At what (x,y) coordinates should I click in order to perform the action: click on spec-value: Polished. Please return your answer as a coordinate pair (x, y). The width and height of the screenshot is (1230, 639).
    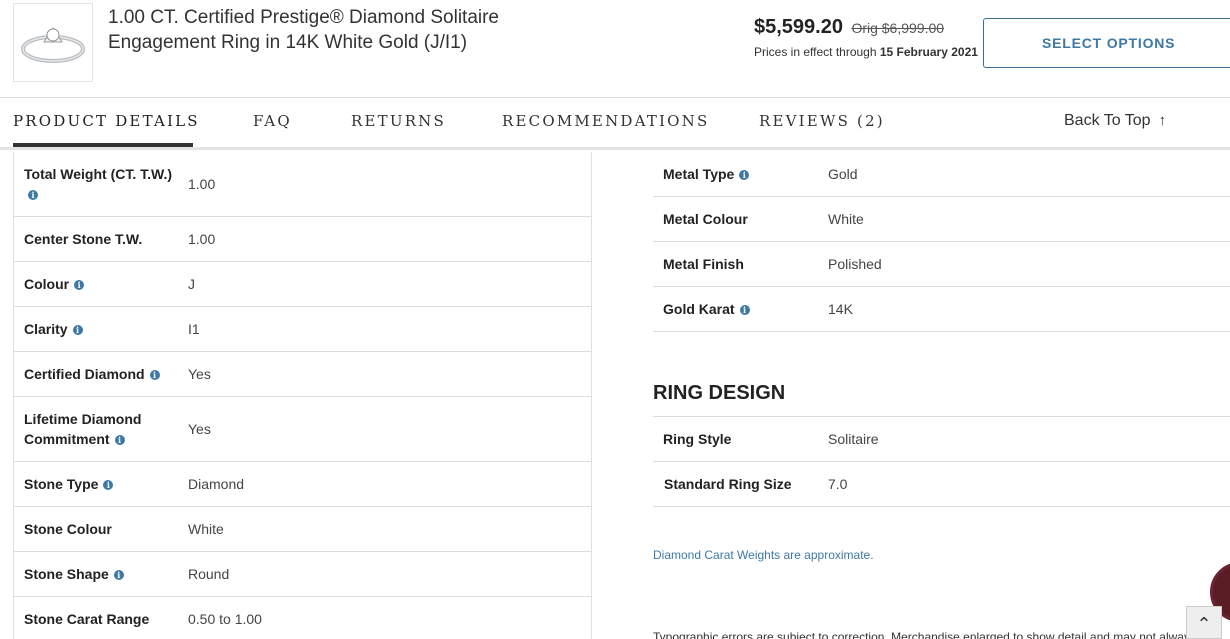
    Looking at the image, I should click on (855, 264).